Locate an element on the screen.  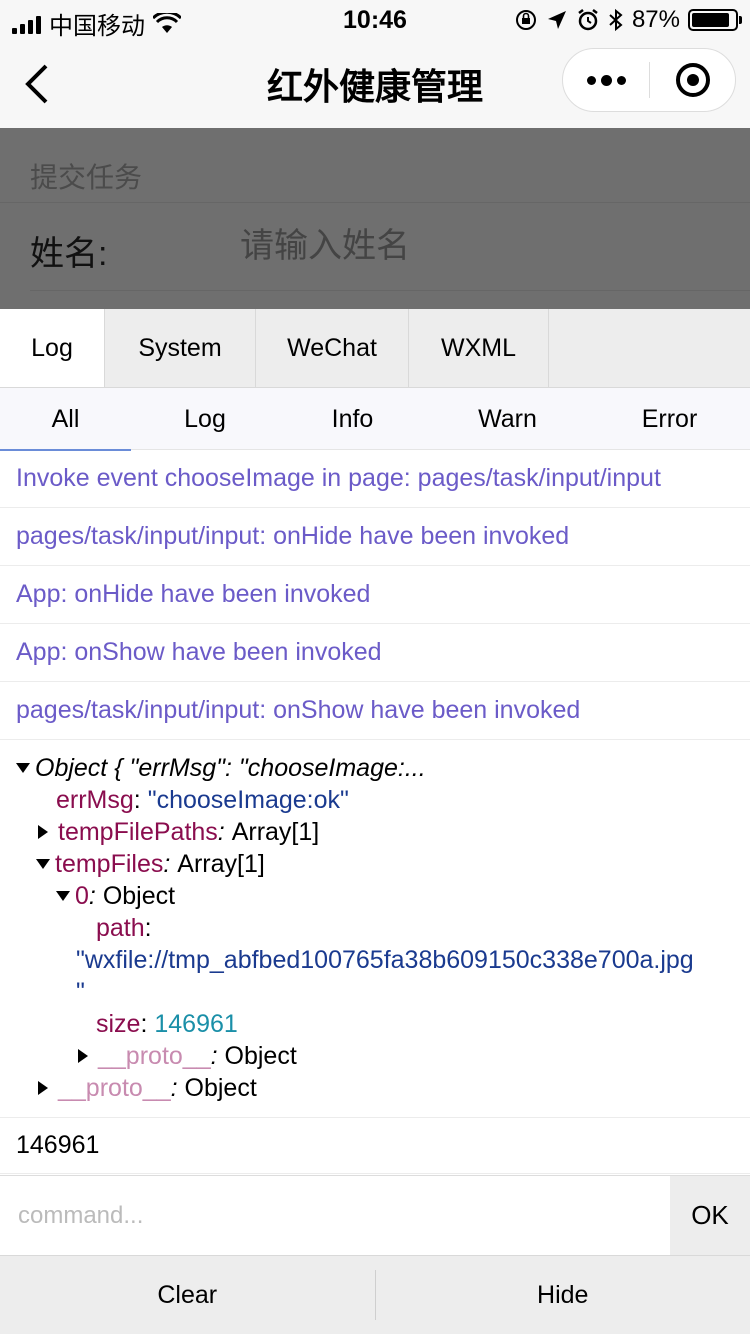
command-bar: OK is located at coordinates (375, 1215).